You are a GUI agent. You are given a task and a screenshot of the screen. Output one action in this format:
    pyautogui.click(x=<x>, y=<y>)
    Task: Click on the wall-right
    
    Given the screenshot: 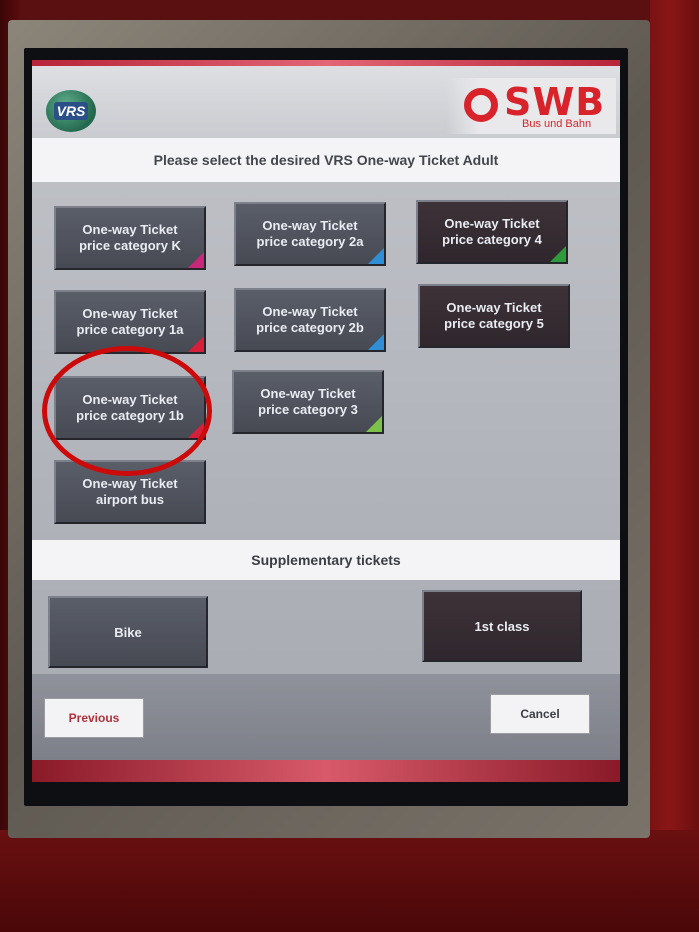 What is the action you would take?
    pyautogui.click(x=674, y=466)
    